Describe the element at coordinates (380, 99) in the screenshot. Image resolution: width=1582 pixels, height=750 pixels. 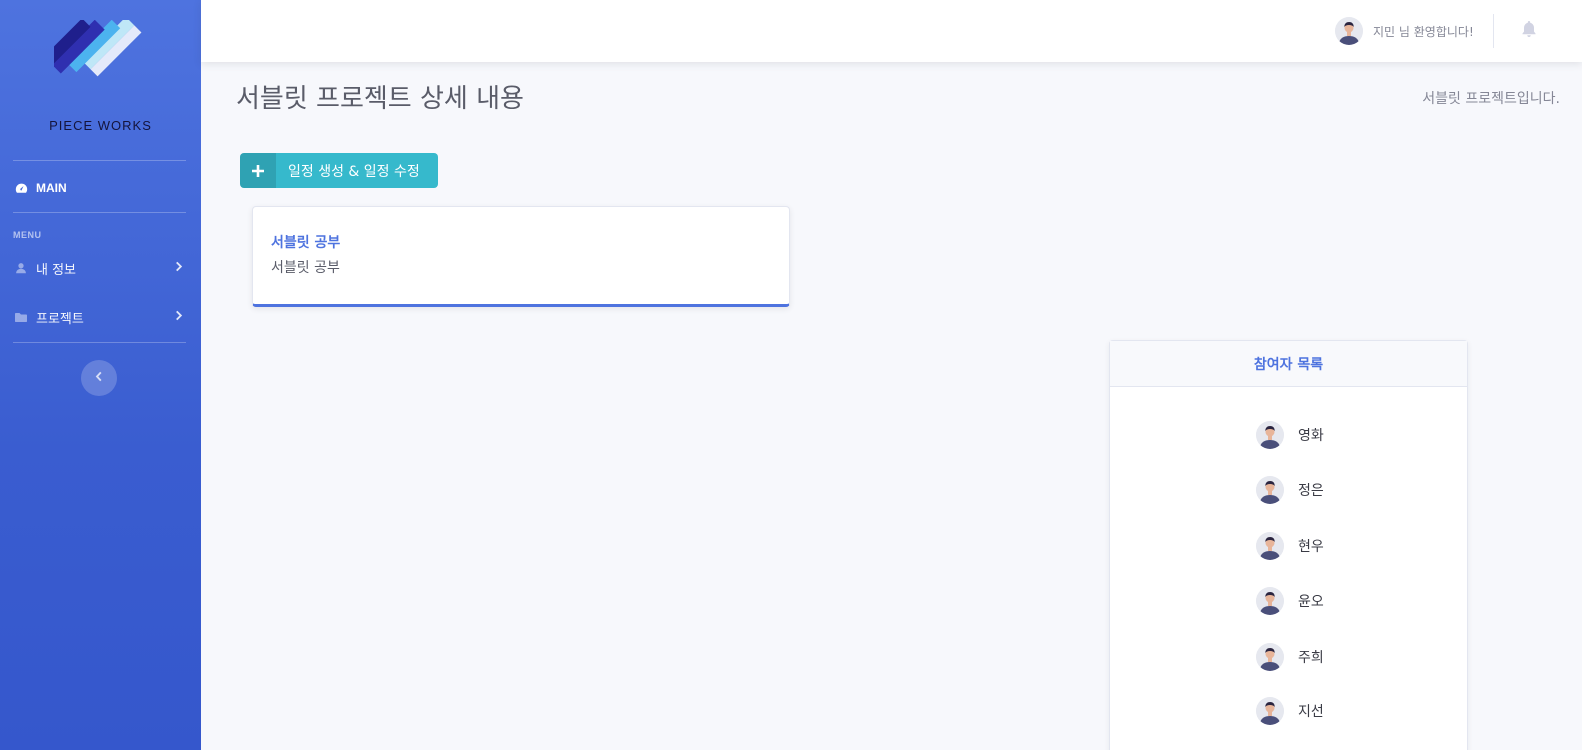
I see `page-title: 서블릿 프로젝트 상세 내용` at that location.